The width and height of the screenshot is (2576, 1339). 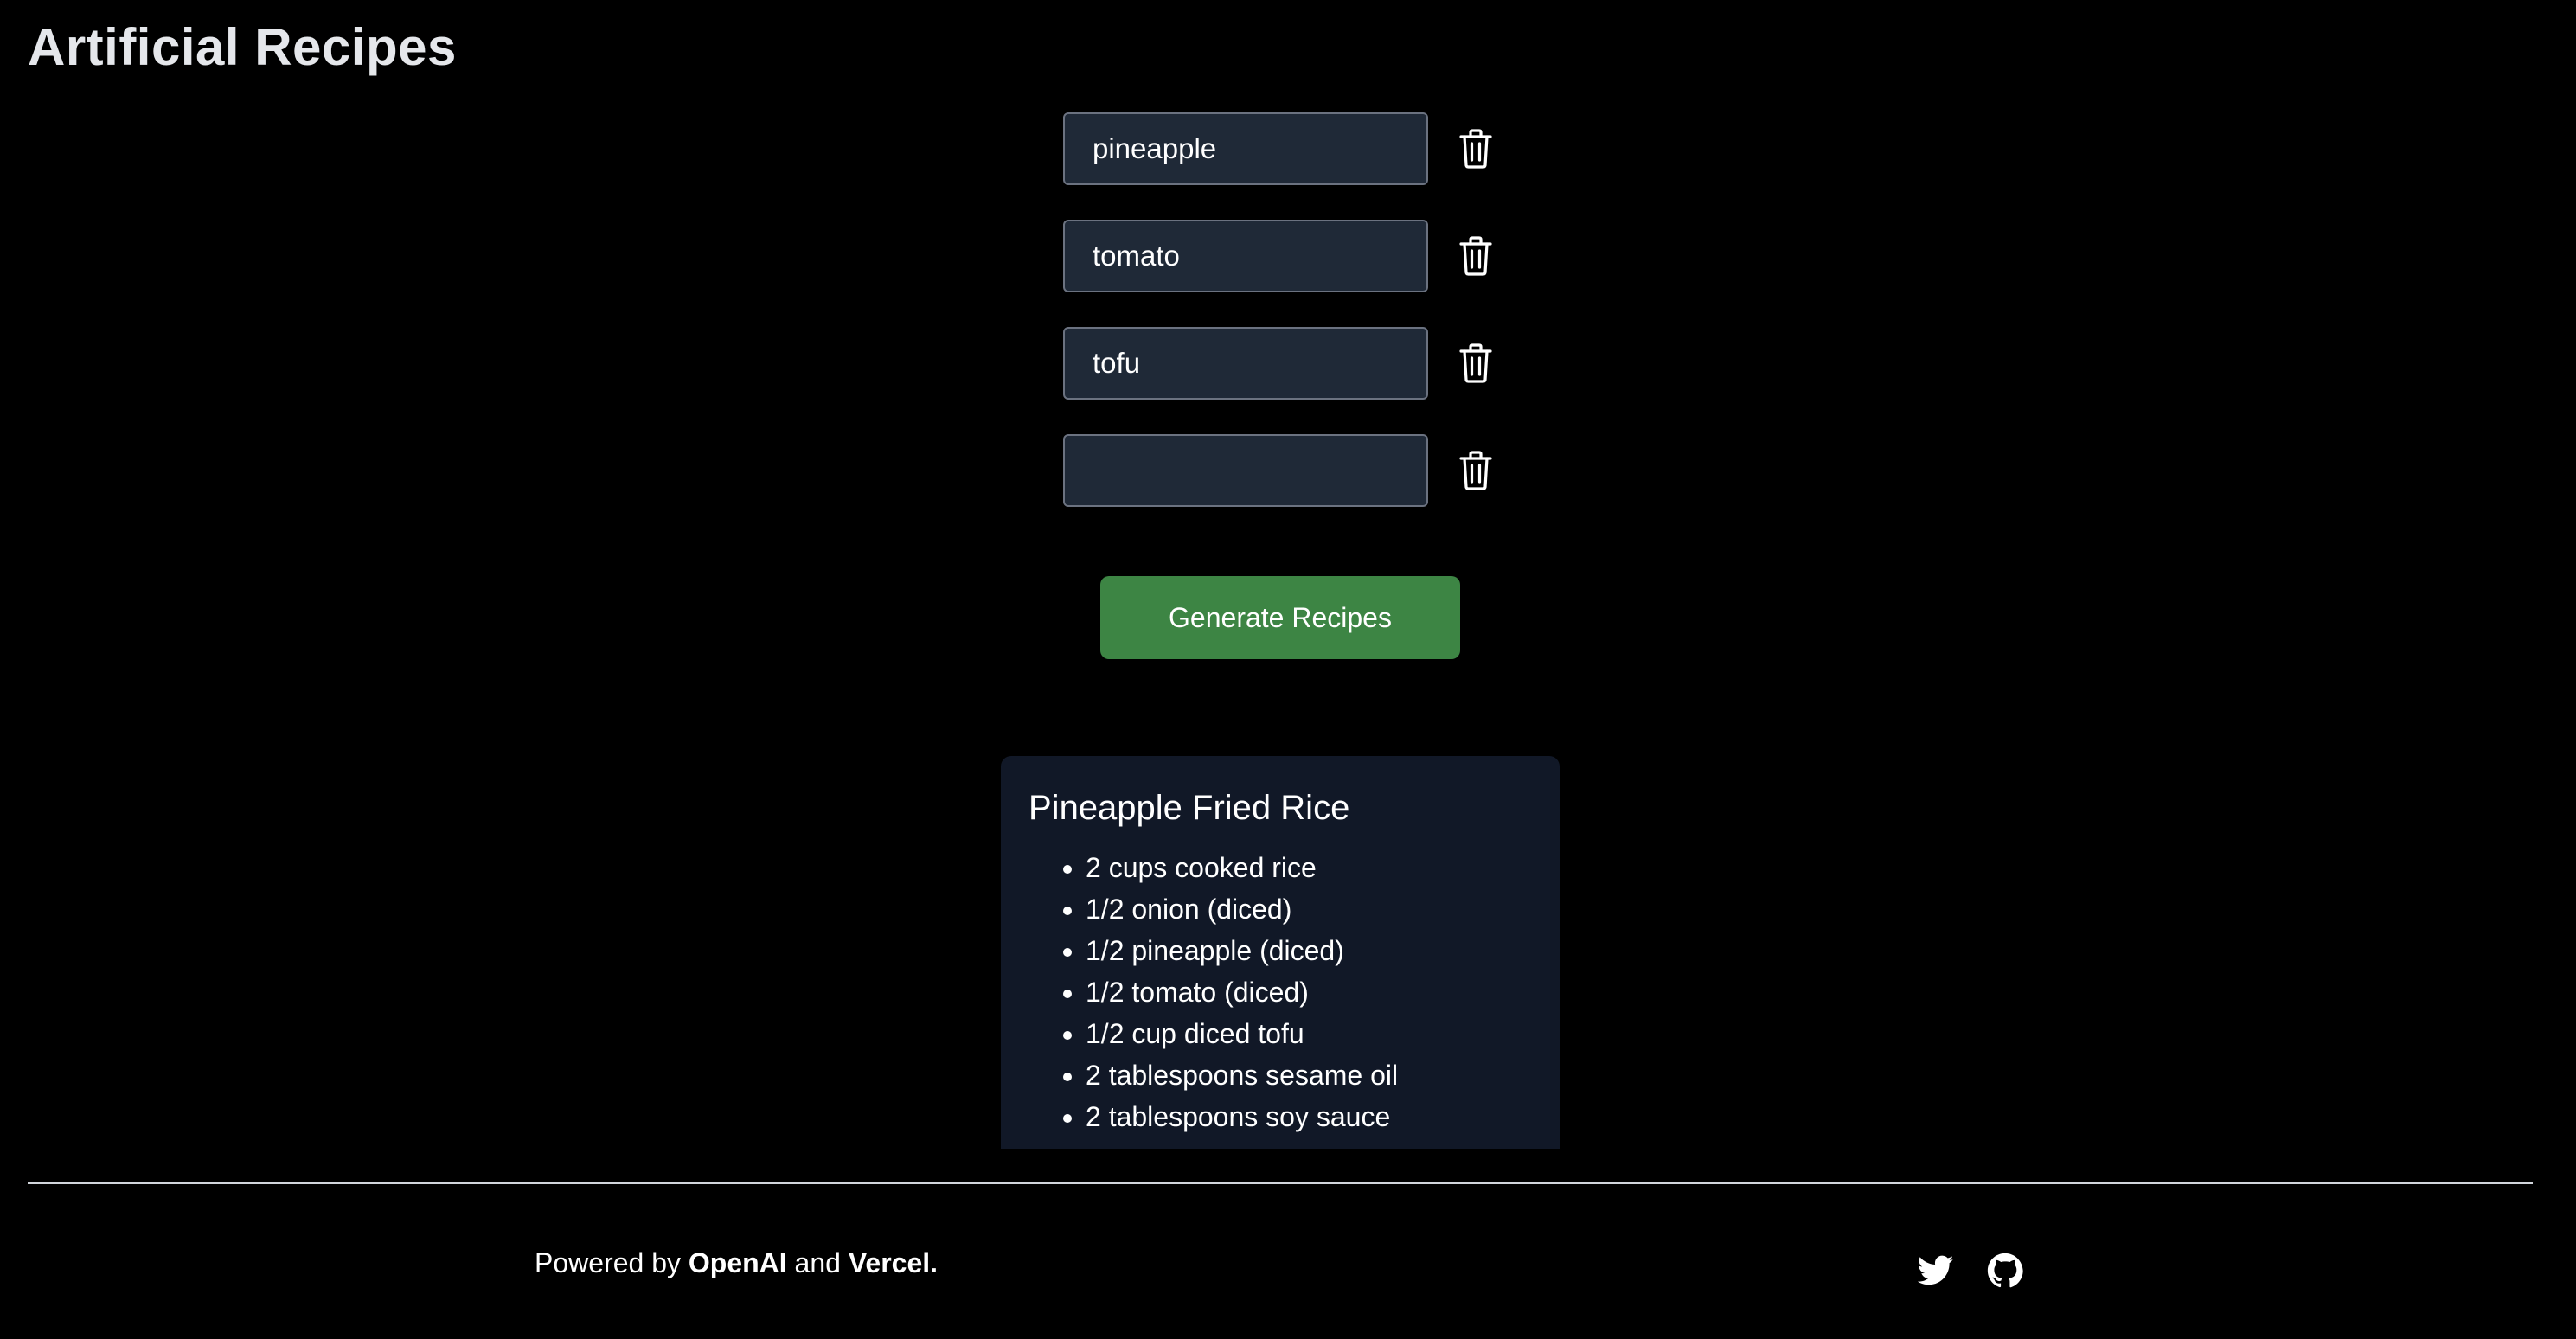 I want to click on and-text: and, so click(x=817, y=1262).